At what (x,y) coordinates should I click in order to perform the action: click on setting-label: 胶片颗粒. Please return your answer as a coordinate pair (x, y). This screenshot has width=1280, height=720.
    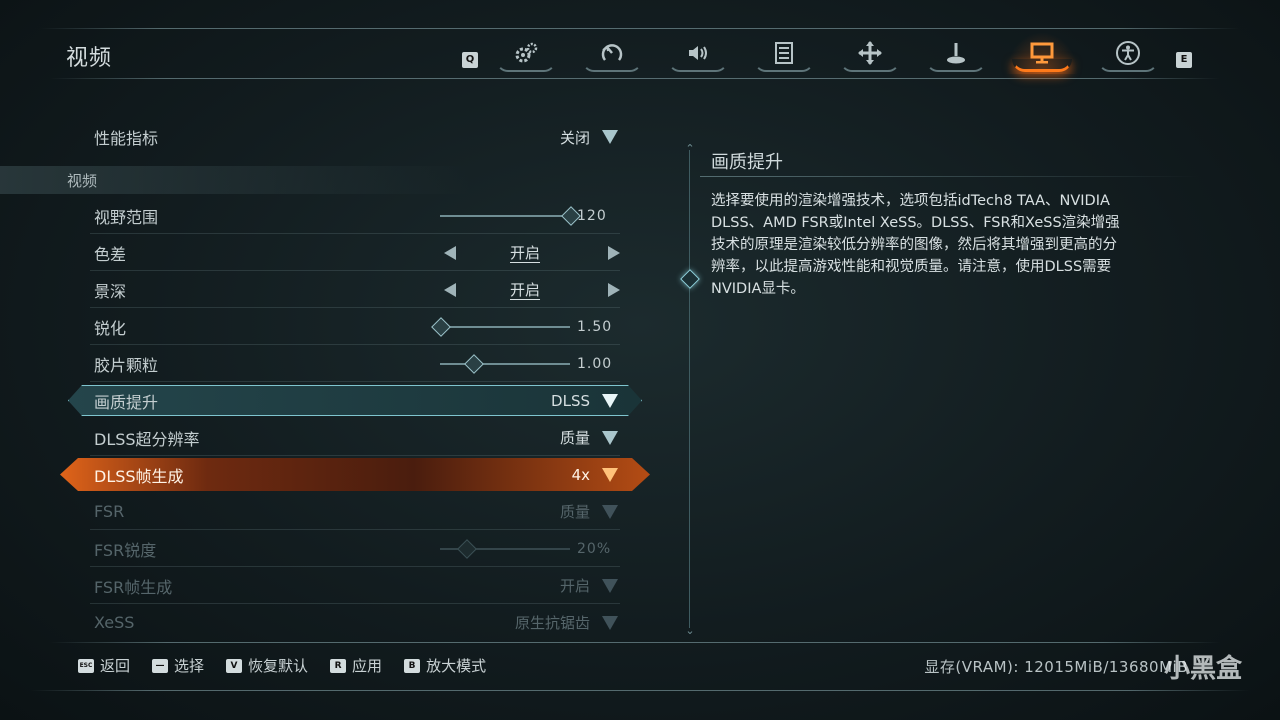
    Looking at the image, I should click on (126, 365).